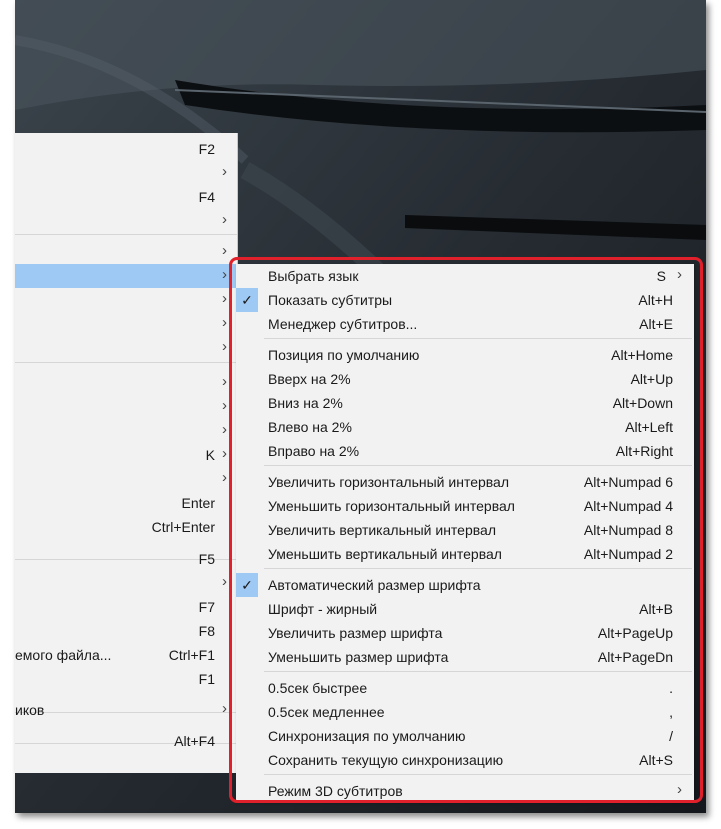 This screenshot has width=721, height=829. What do you see at coordinates (628, 554) in the screenshot?
I see `submenu-item-shortcut: Alt+Numpad 2` at bounding box center [628, 554].